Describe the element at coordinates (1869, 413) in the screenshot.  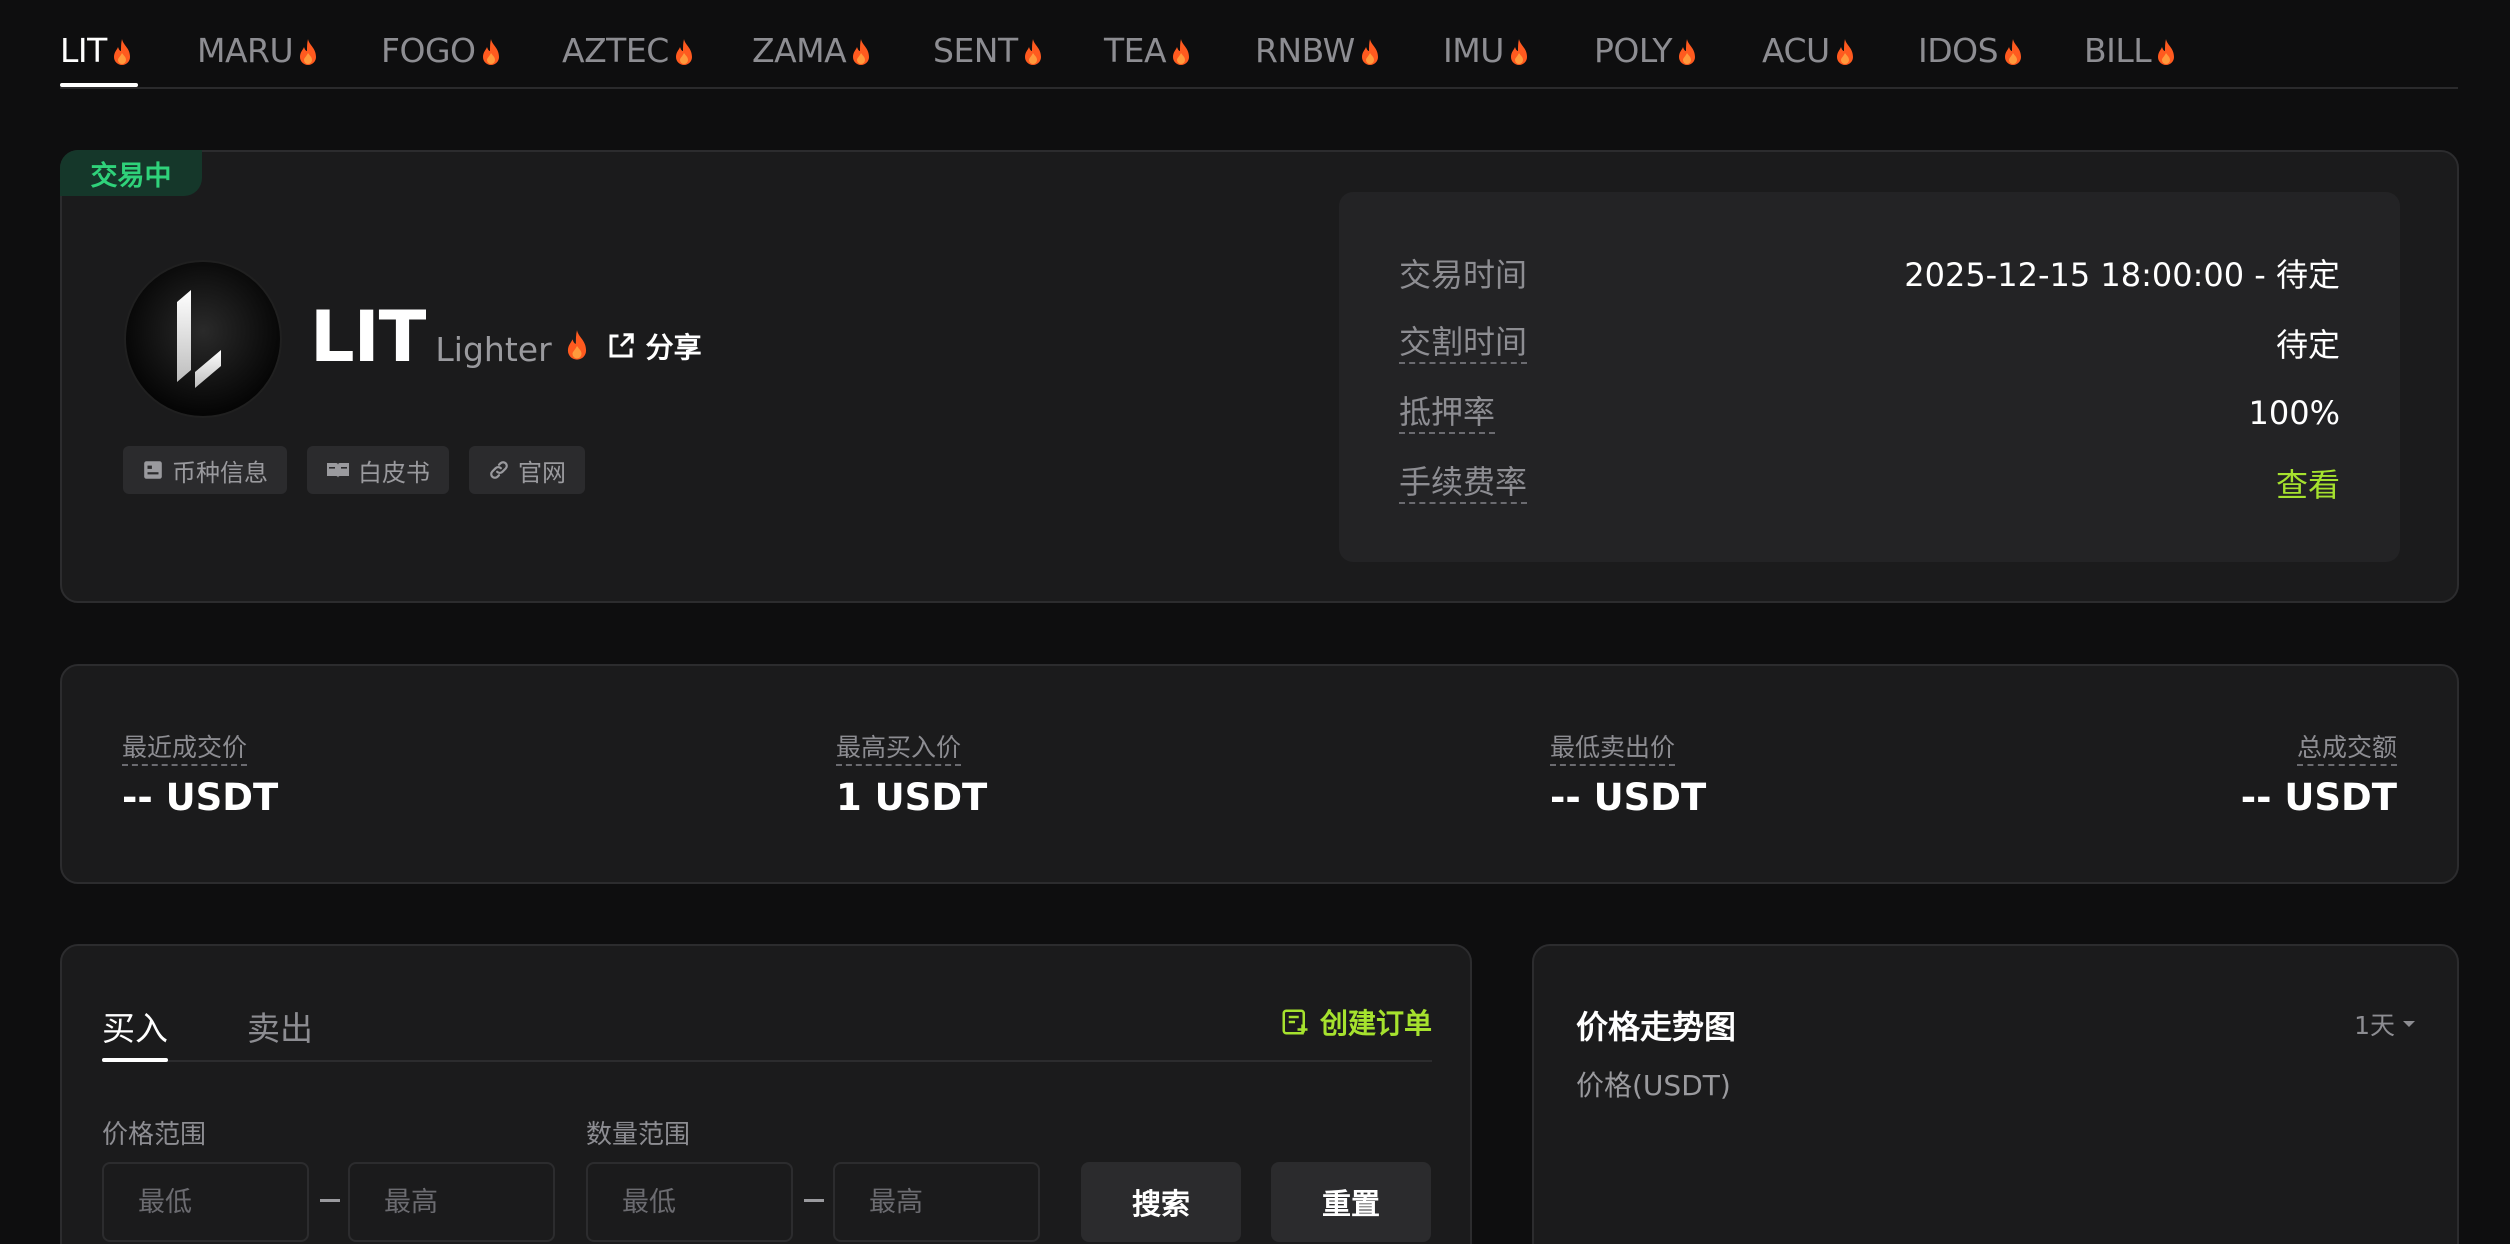
I see `detail-collateral-rate: 抵押率 100%` at that location.